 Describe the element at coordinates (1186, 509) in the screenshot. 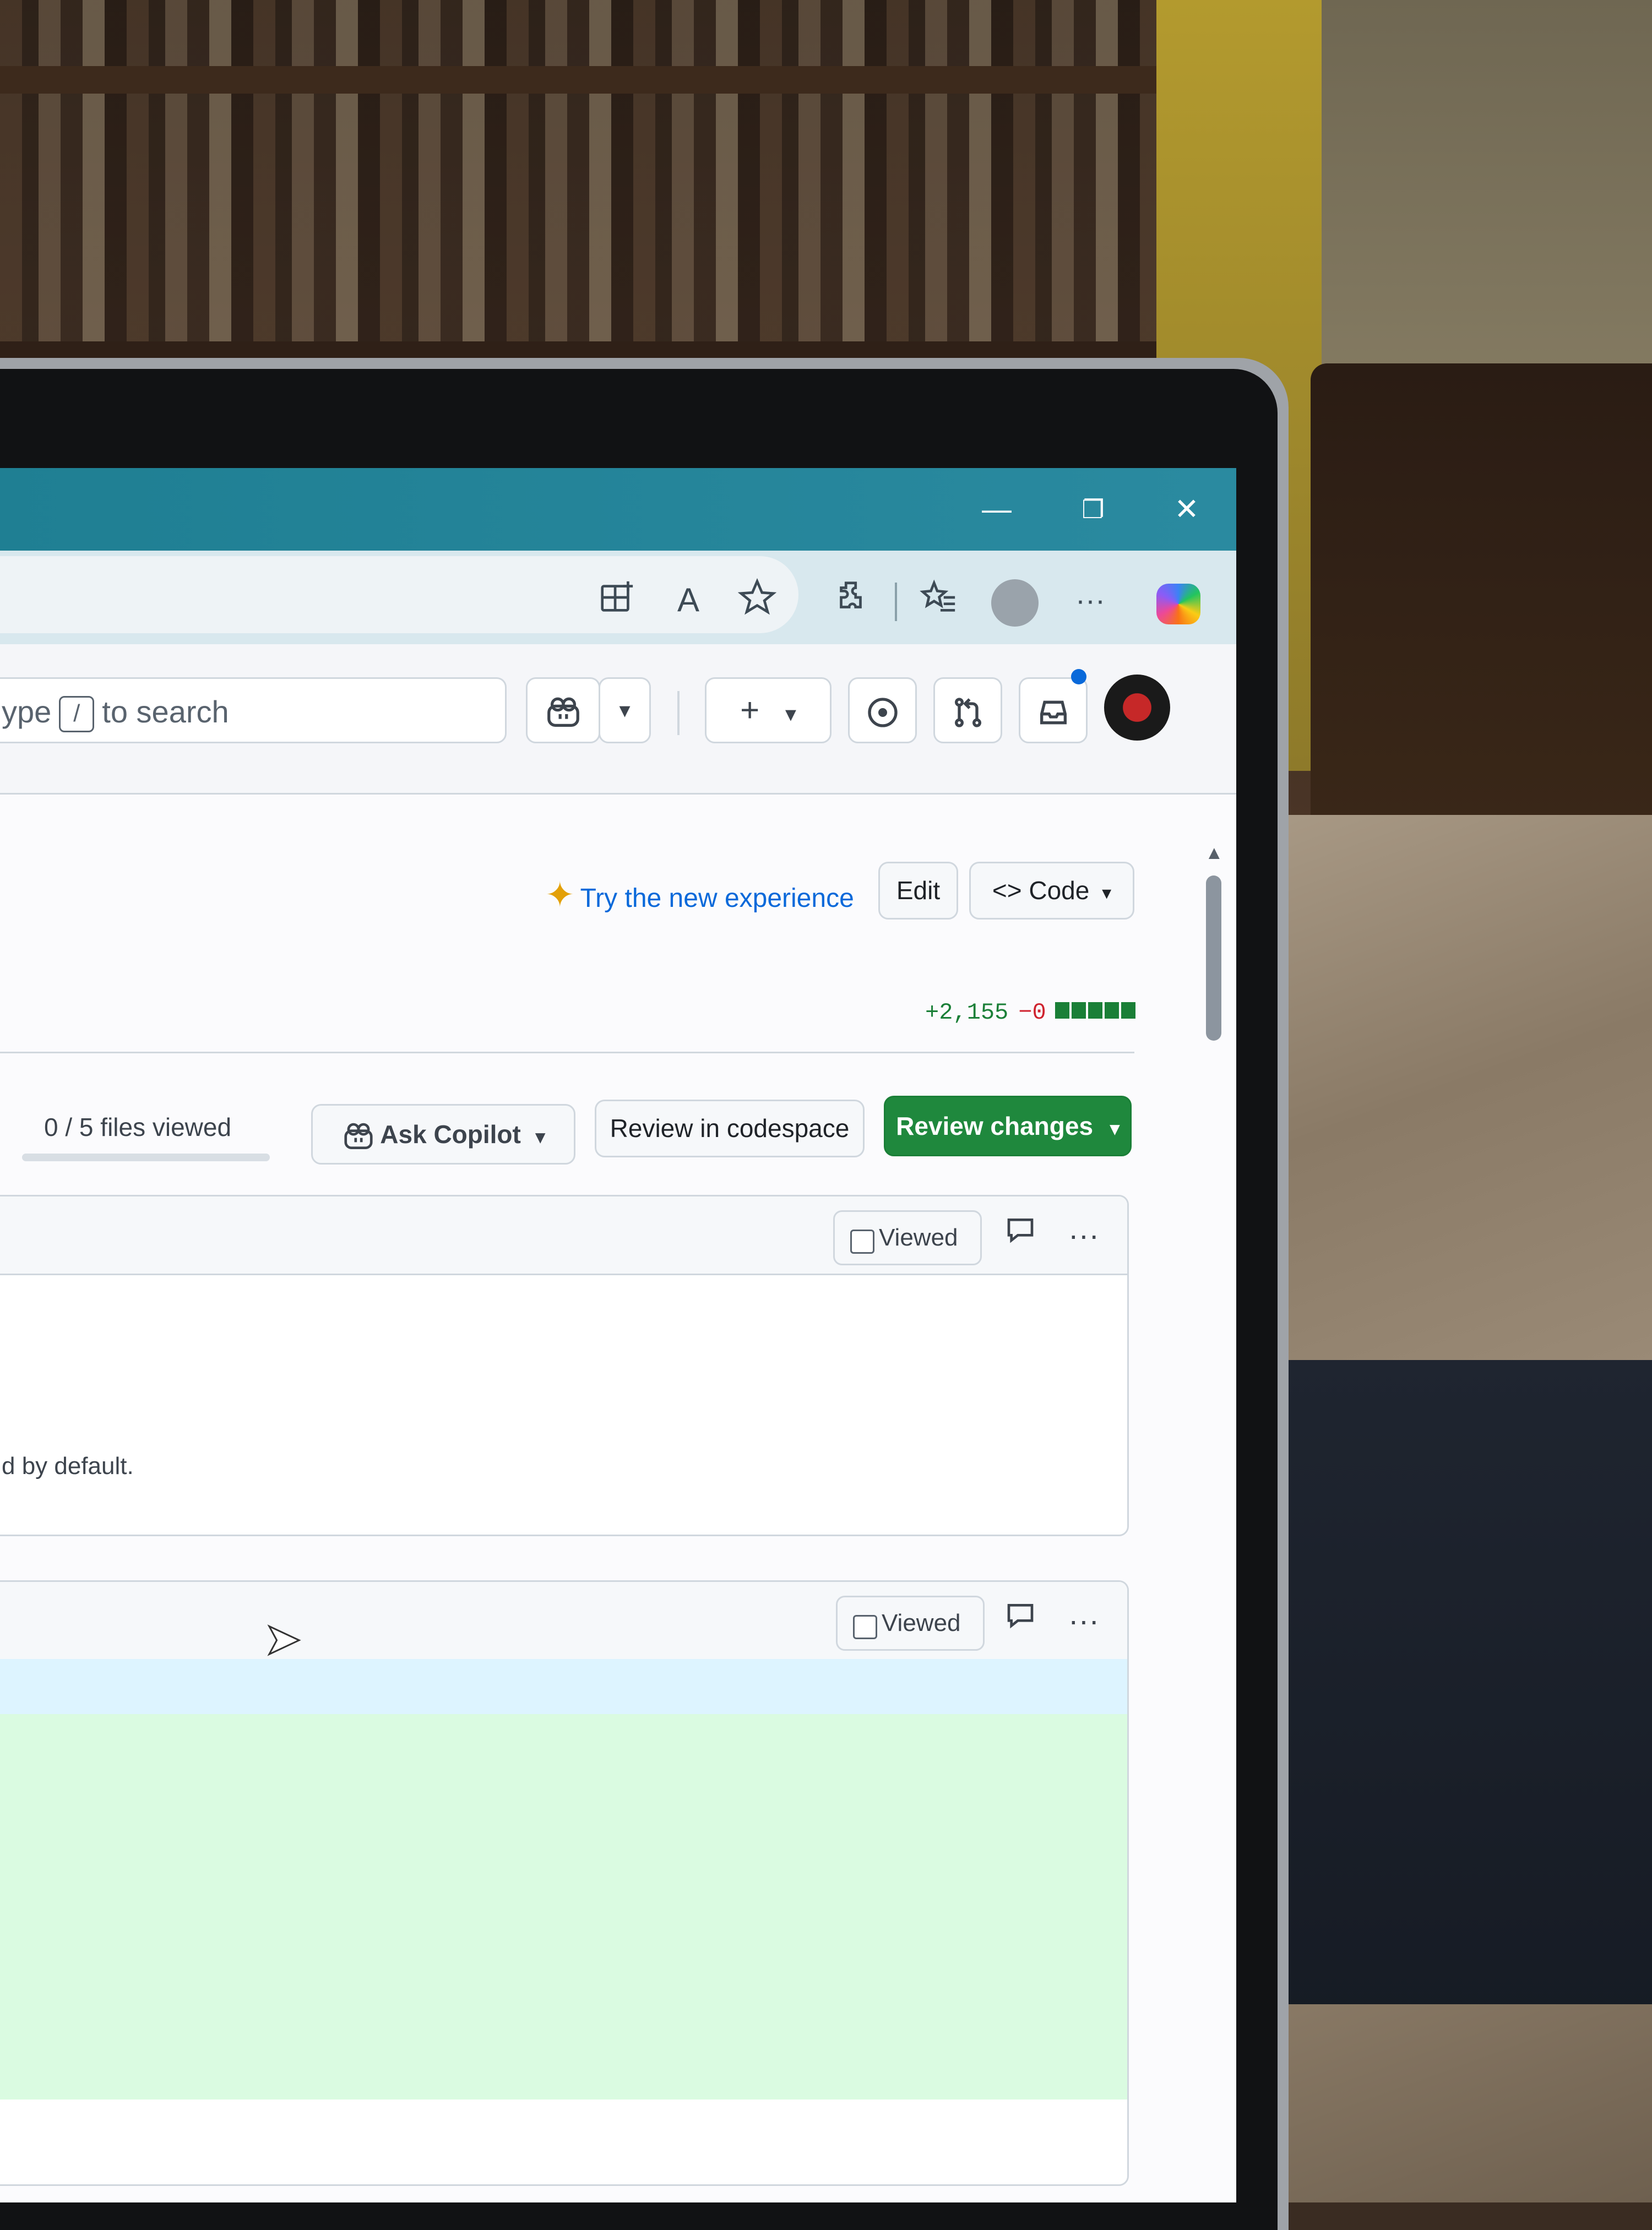

I see `close-button: ✕` at that location.